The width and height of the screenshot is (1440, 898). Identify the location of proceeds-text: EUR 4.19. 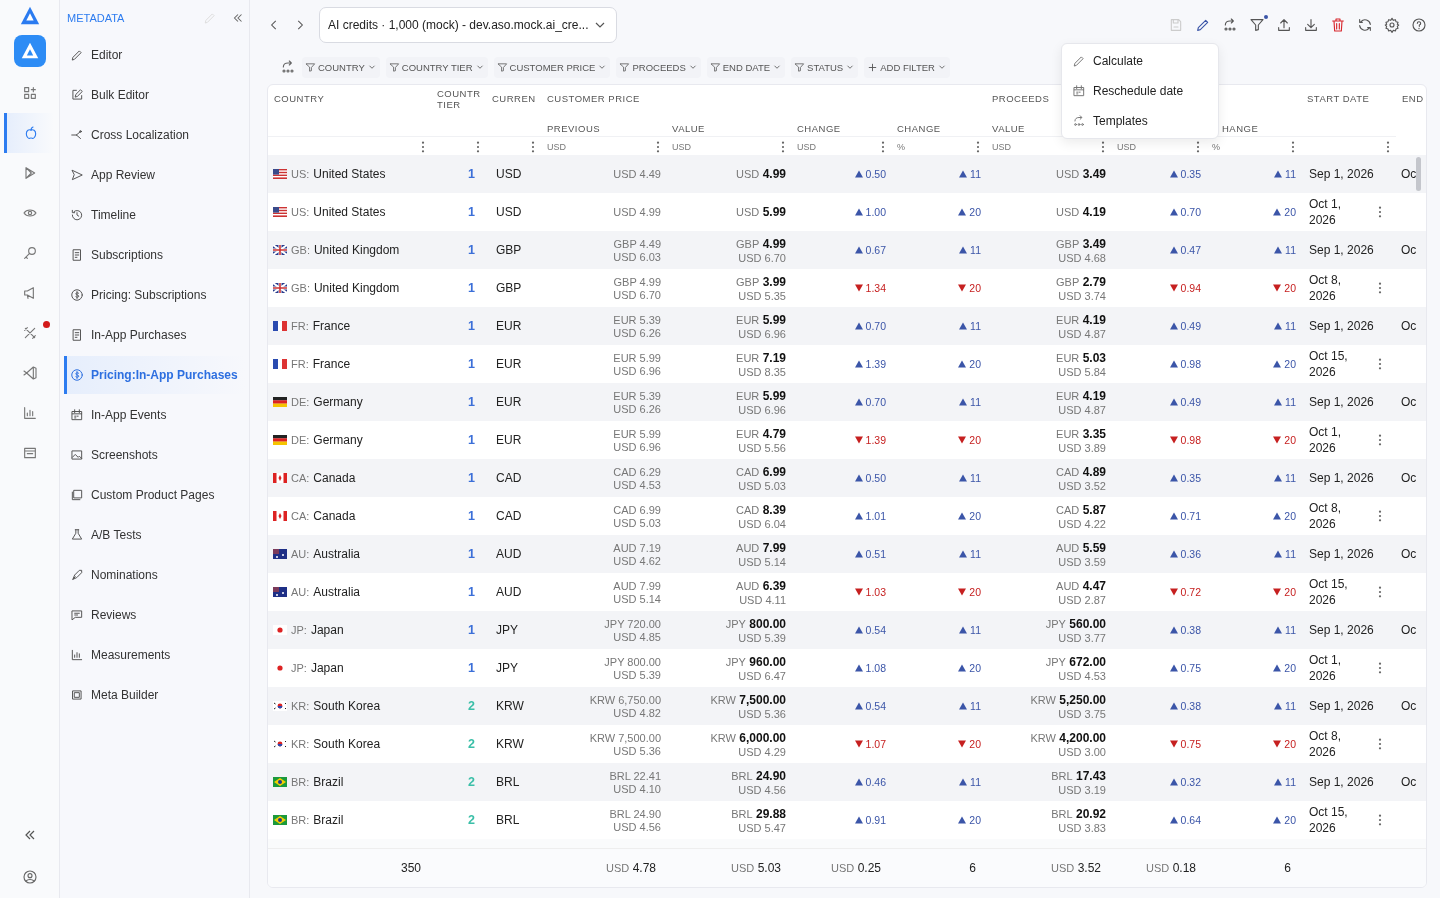
(1081, 319).